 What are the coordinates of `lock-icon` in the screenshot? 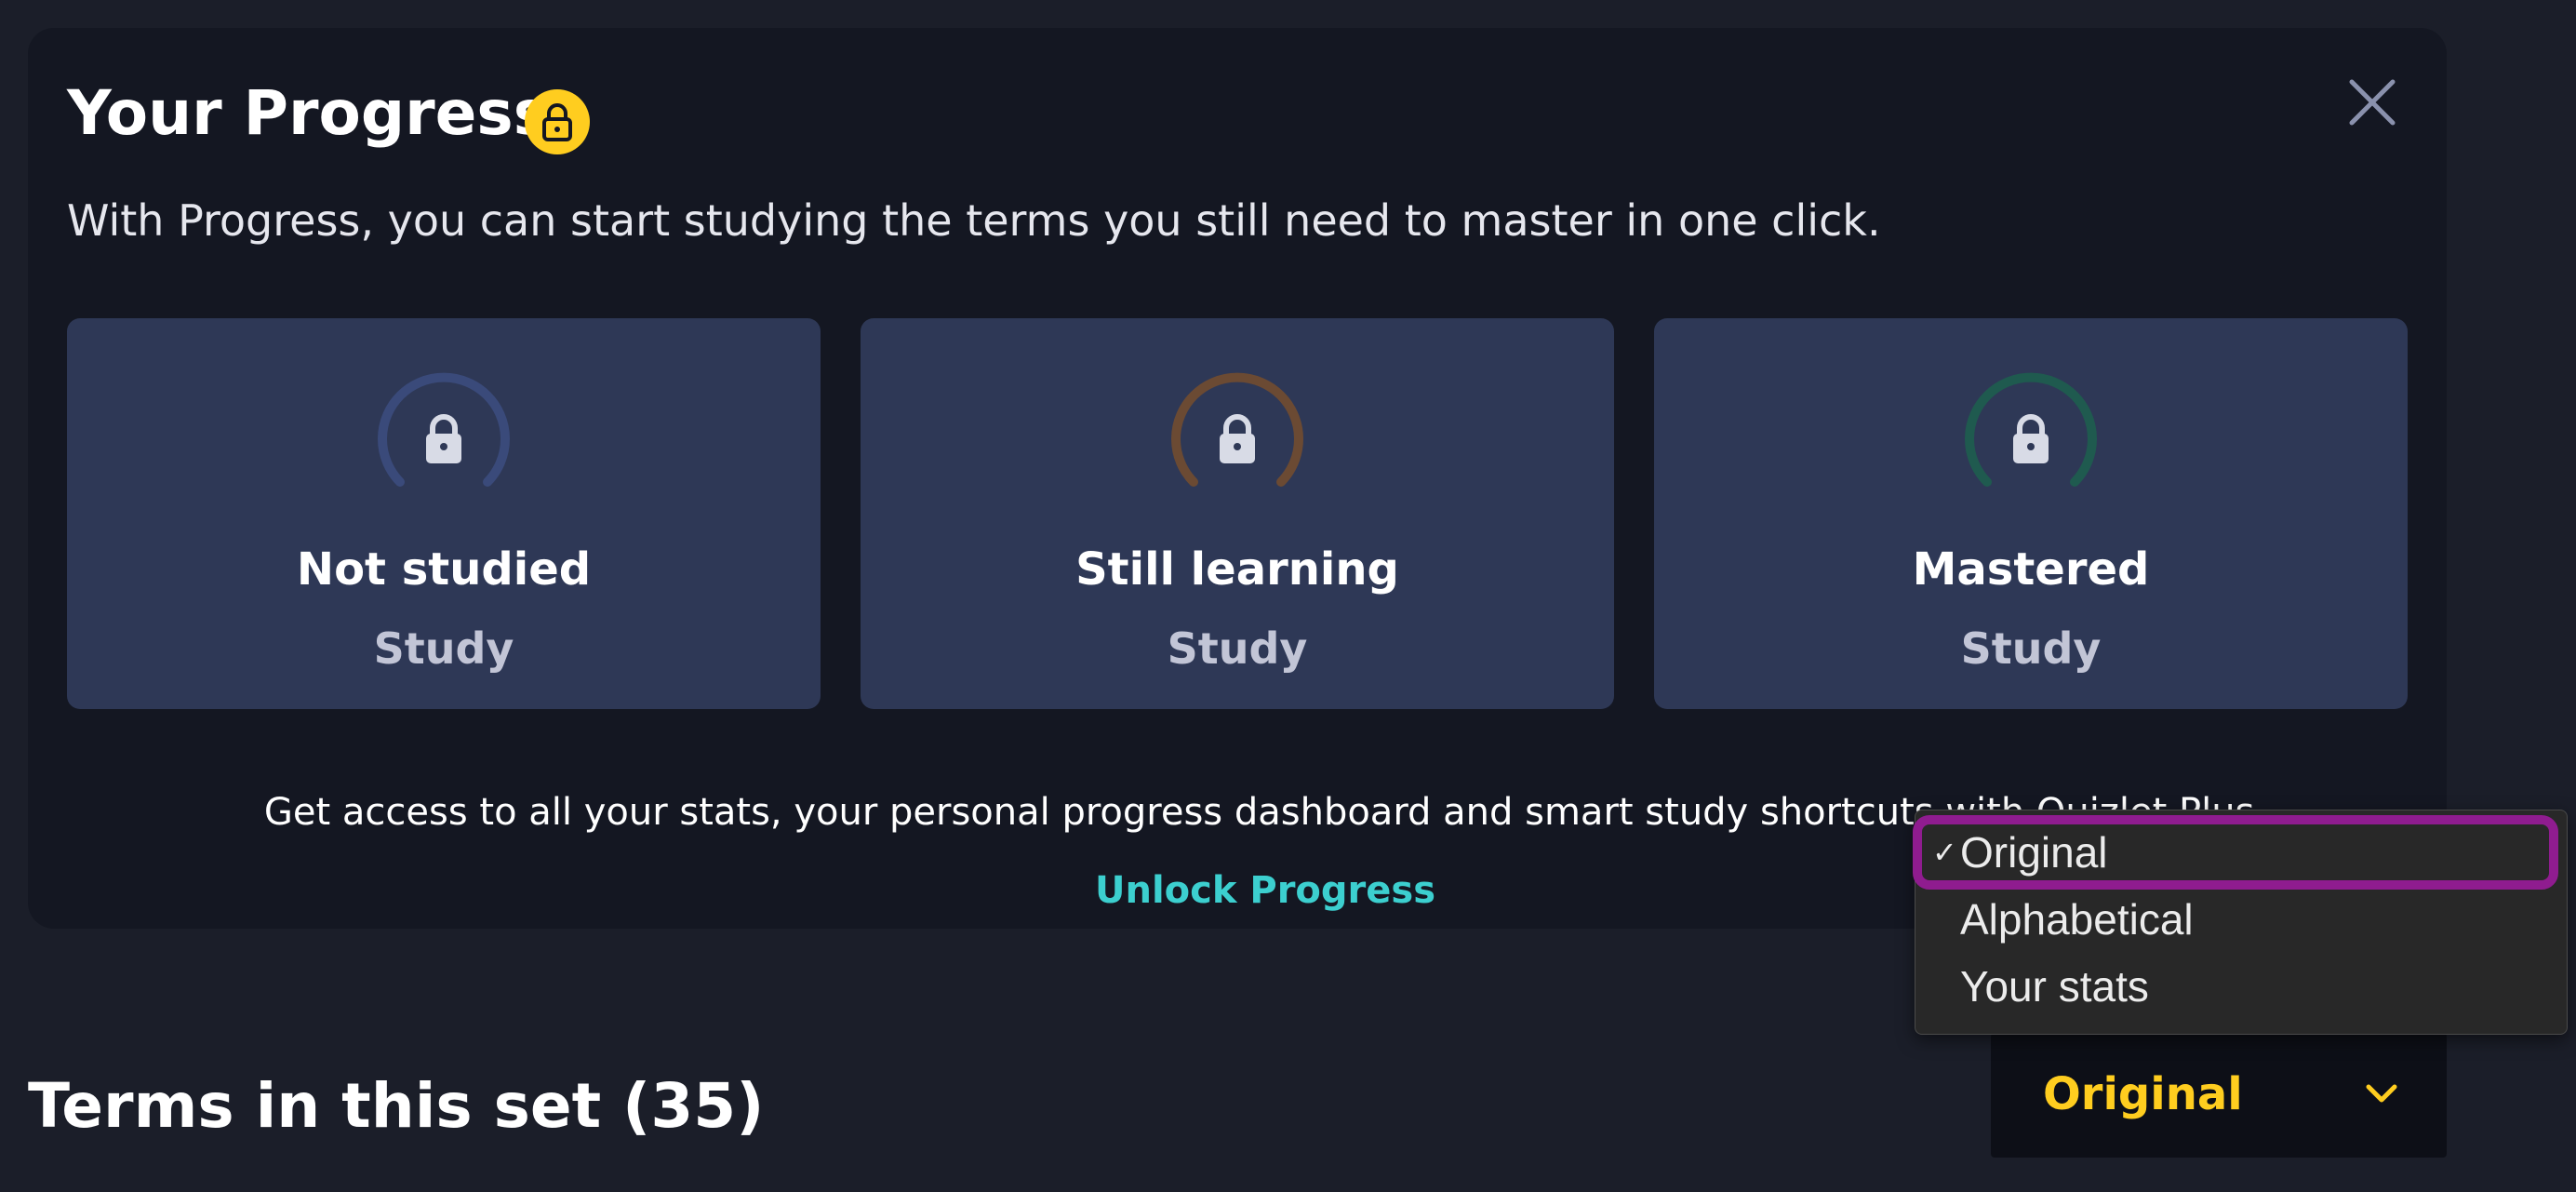 It's located at (557, 121).